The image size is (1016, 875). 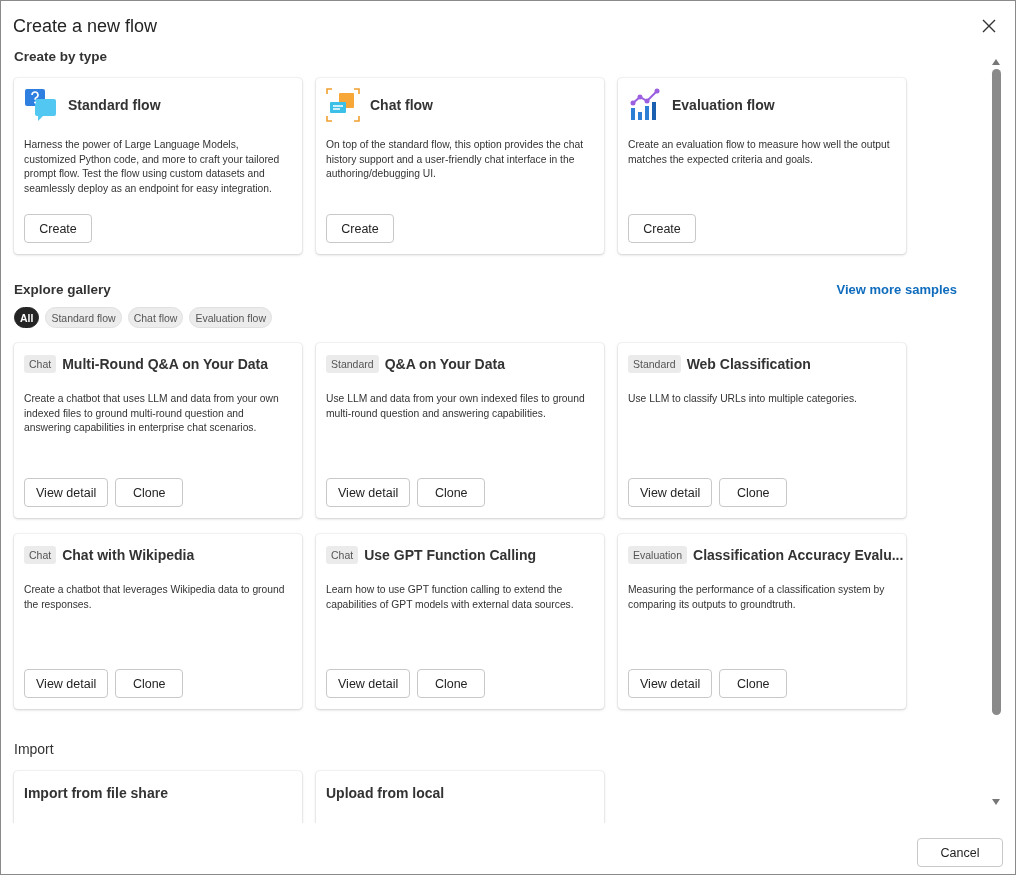 I want to click on filter-chip: Chat flow, so click(x=155, y=317).